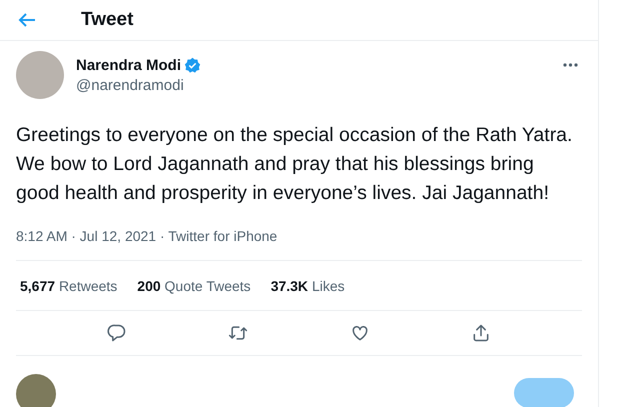  What do you see at coordinates (570, 65) in the screenshot?
I see `more-options-icon` at bounding box center [570, 65].